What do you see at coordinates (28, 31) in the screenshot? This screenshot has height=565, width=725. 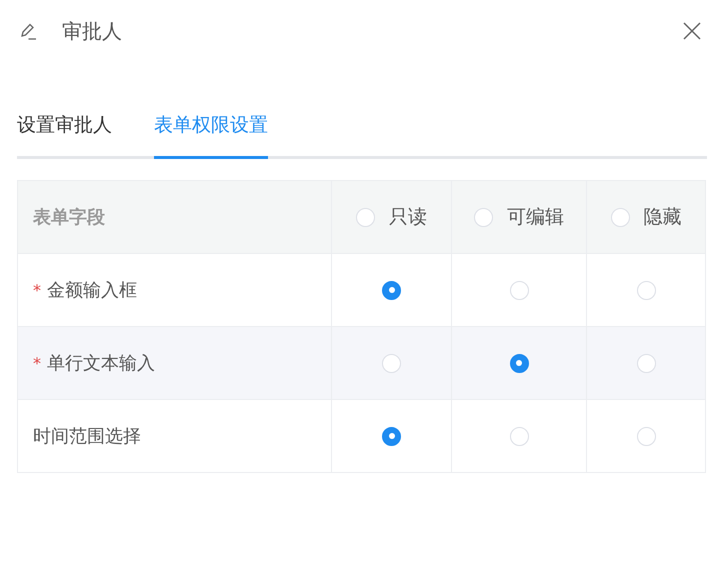 I see `edit-icon` at bounding box center [28, 31].